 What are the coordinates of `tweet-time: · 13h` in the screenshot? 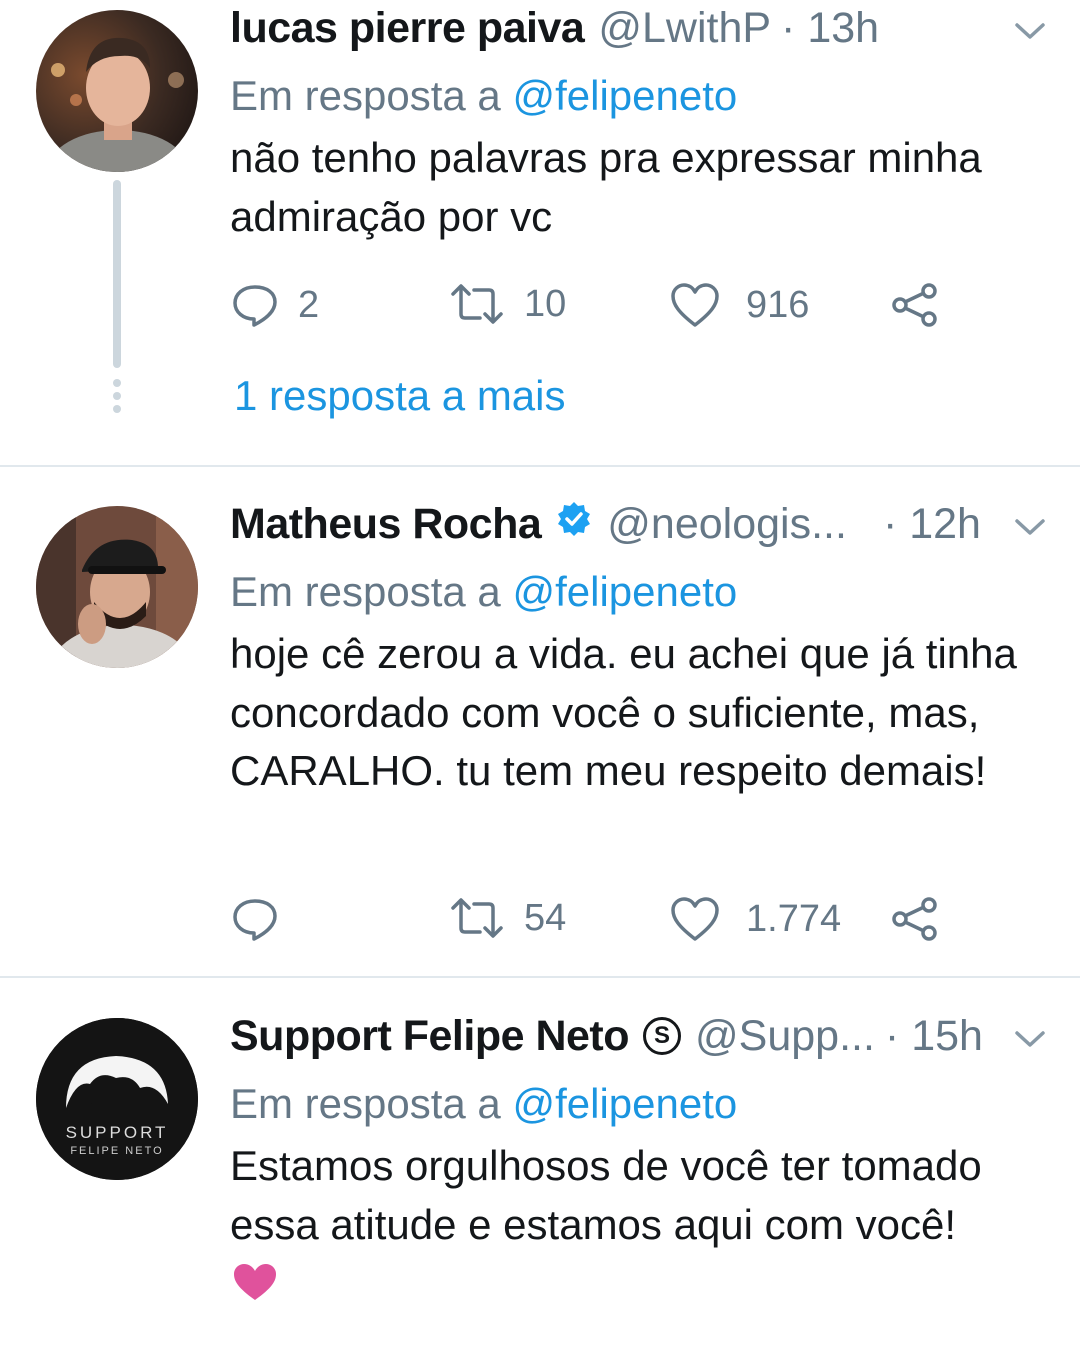 It's located at (830, 27).